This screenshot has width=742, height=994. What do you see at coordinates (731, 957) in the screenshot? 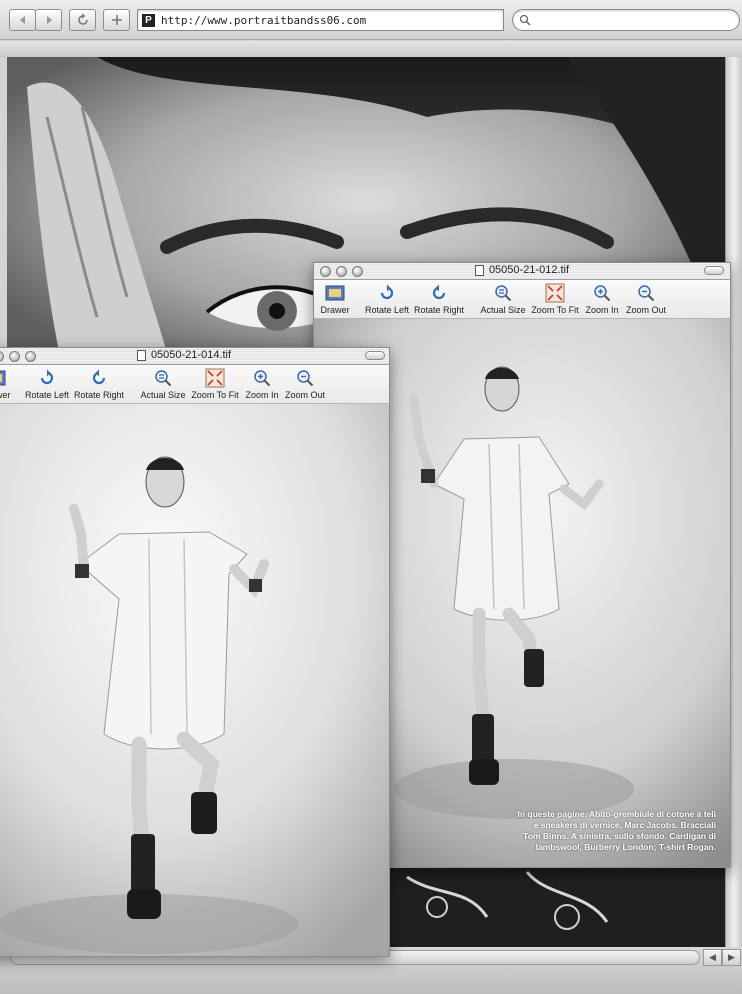
I see `scroll-right-button: ▶` at bounding box center [731, 957].